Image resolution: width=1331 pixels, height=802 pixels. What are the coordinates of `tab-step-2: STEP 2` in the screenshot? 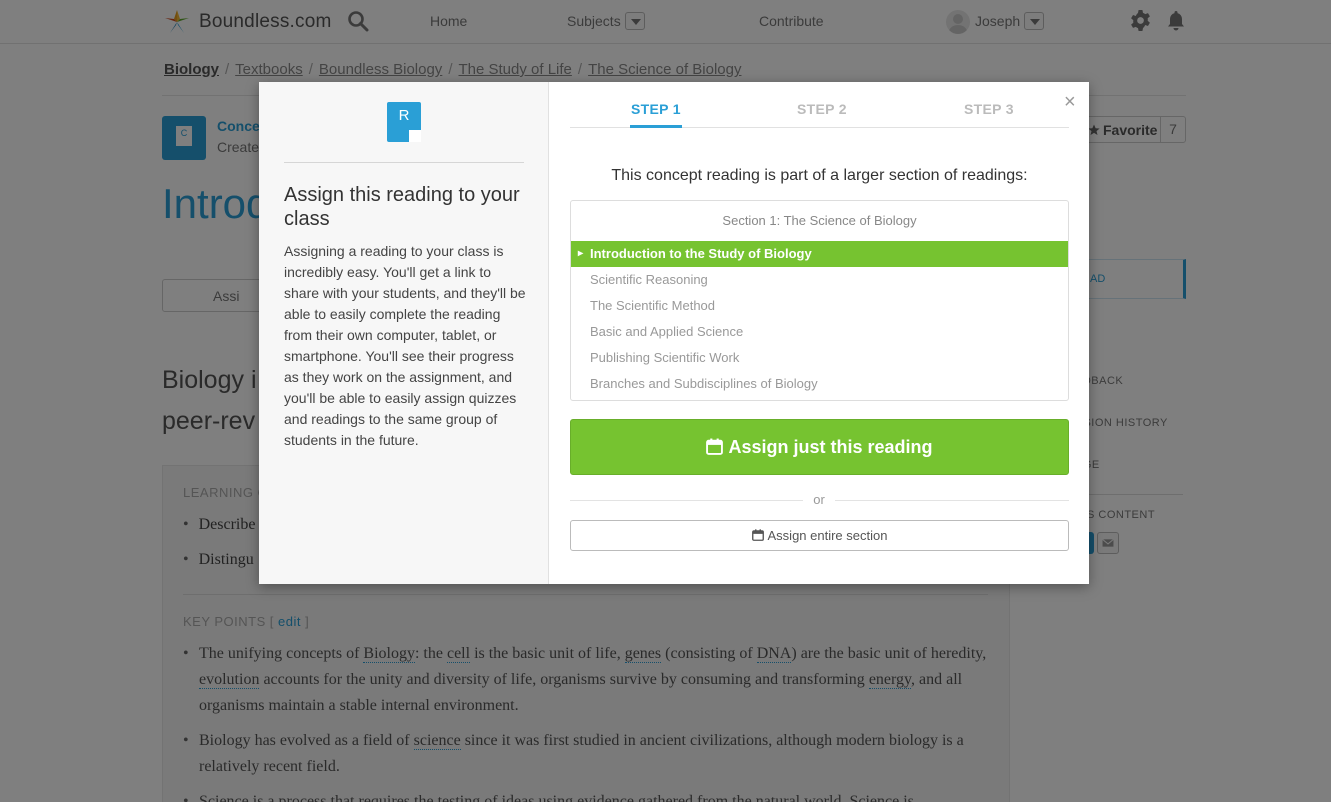 It's located at (822, 109).